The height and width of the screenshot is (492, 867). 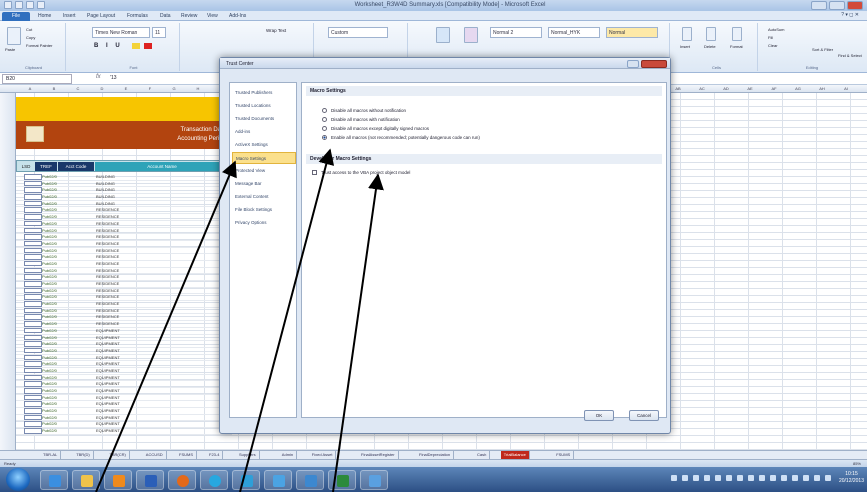 I want to click on column-header: AC, so click(x=702, y=88).